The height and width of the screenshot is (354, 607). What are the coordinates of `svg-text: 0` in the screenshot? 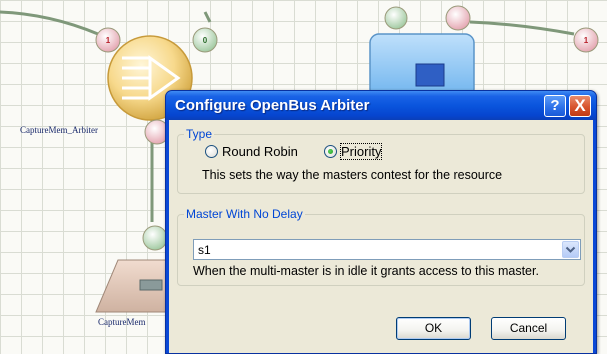 It's located at (205, 40).